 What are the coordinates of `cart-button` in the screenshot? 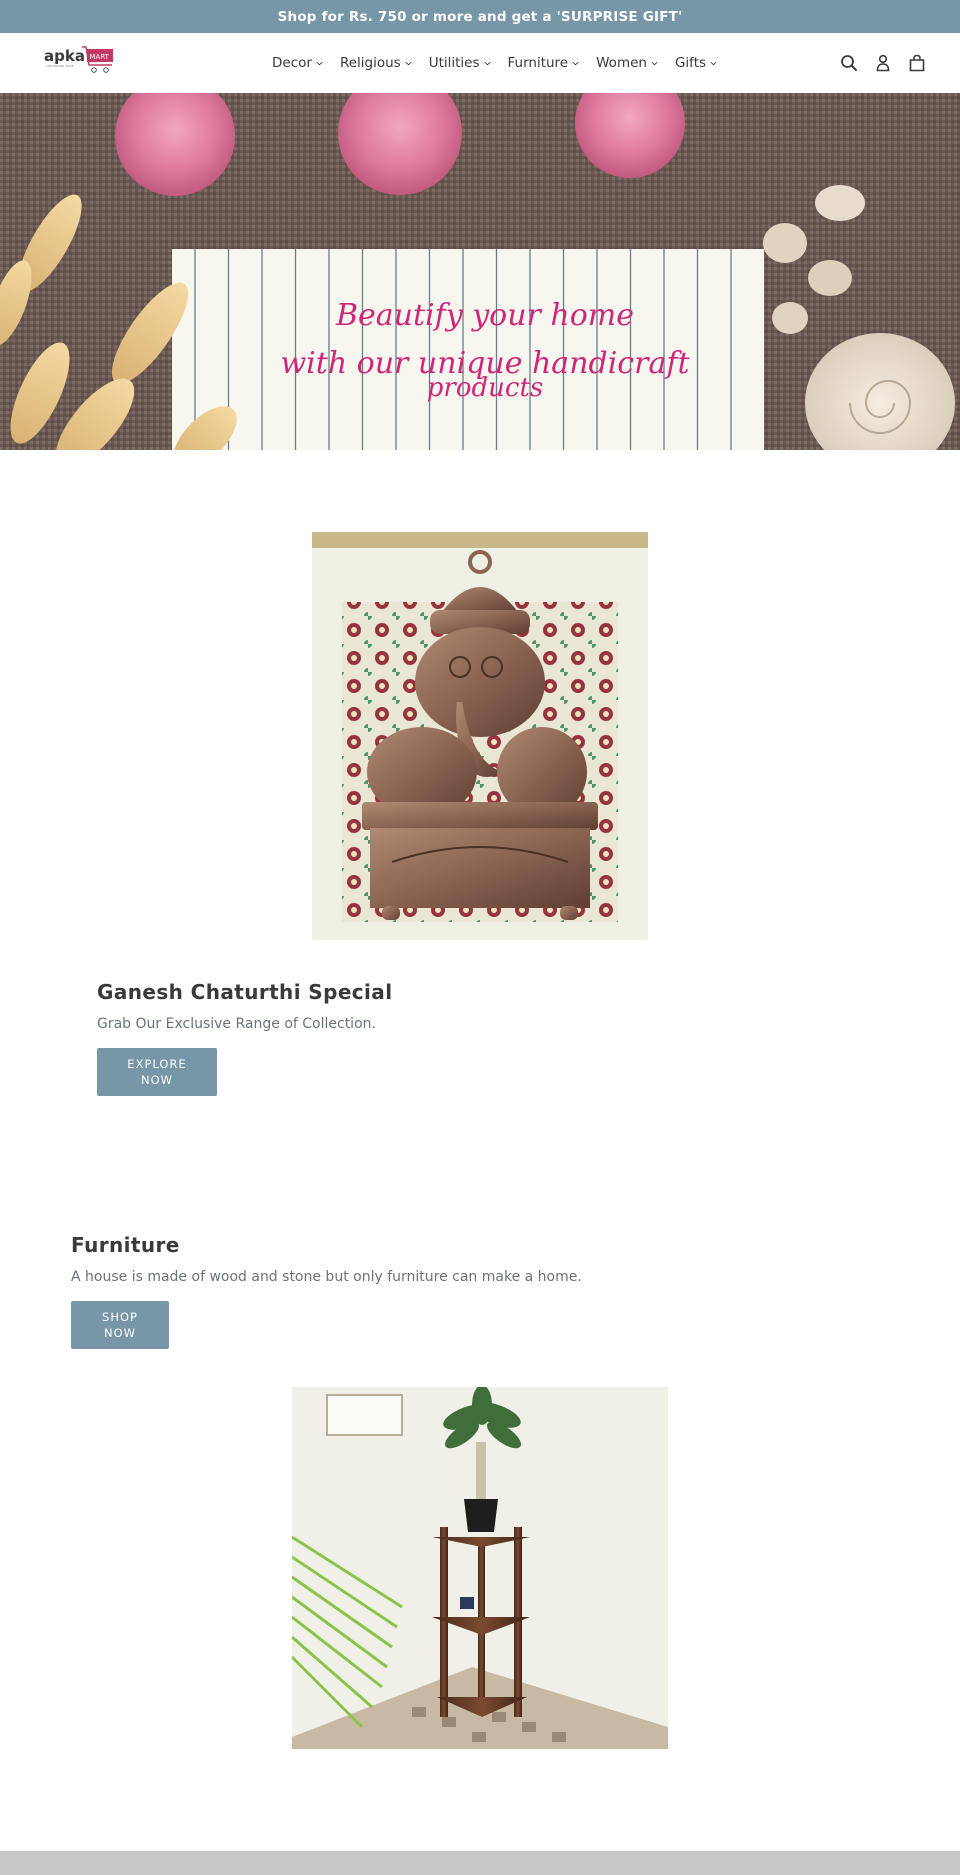 It's located at (917, 63).